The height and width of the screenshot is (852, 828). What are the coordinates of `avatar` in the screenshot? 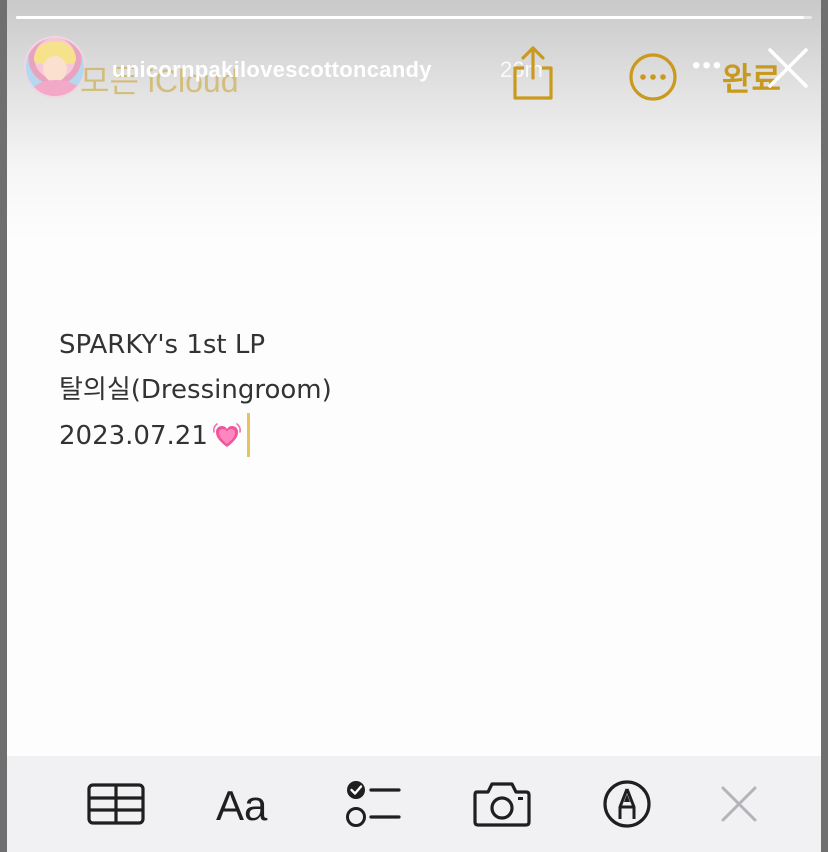 It's located at (55, 67).